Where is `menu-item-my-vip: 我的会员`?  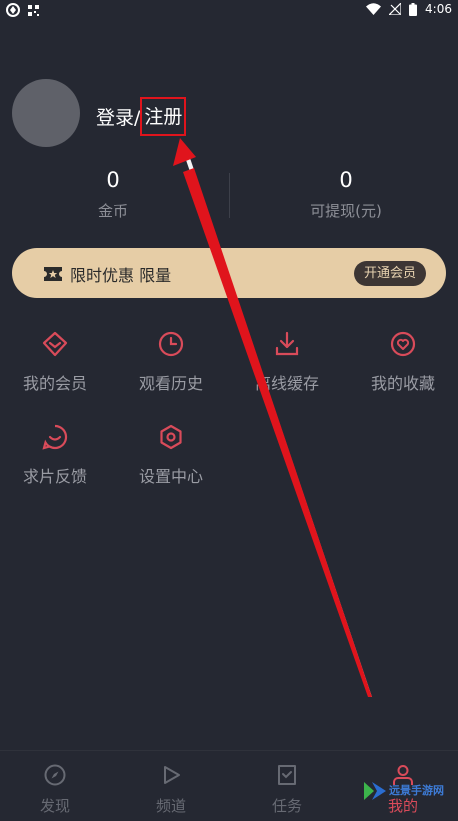 menu-item-my-vip: 我的会员 is located at coordinates (55, 361).